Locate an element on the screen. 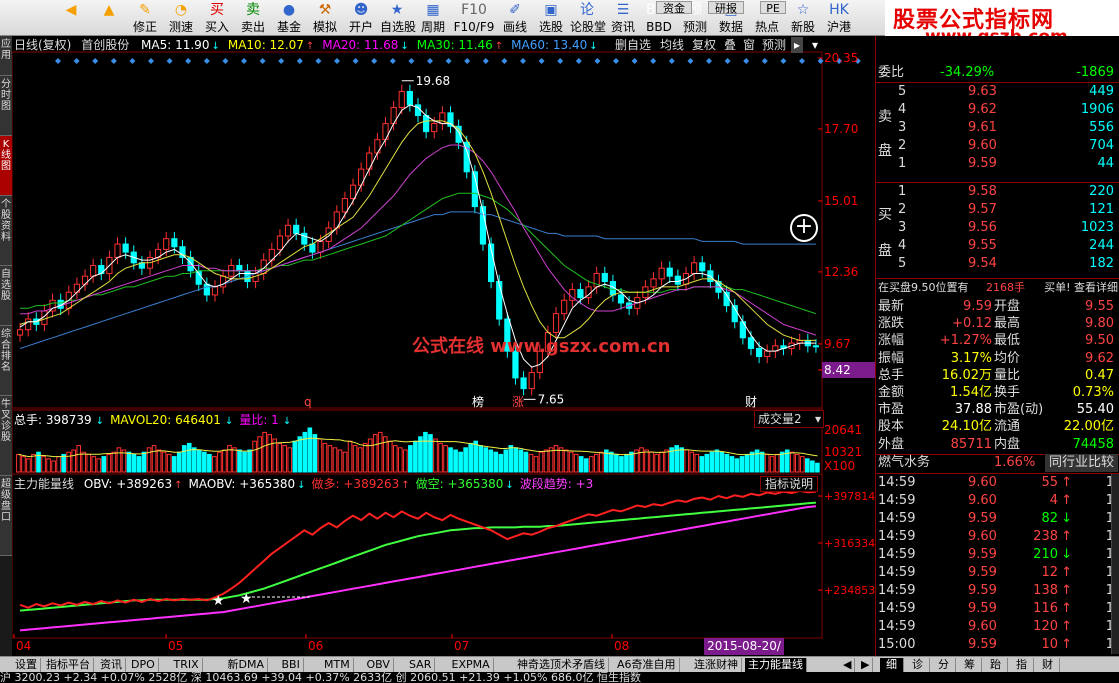 This screenshot has width=1119, height=683. sell-level-price: 9.62 is located at coordinates (982, 110).